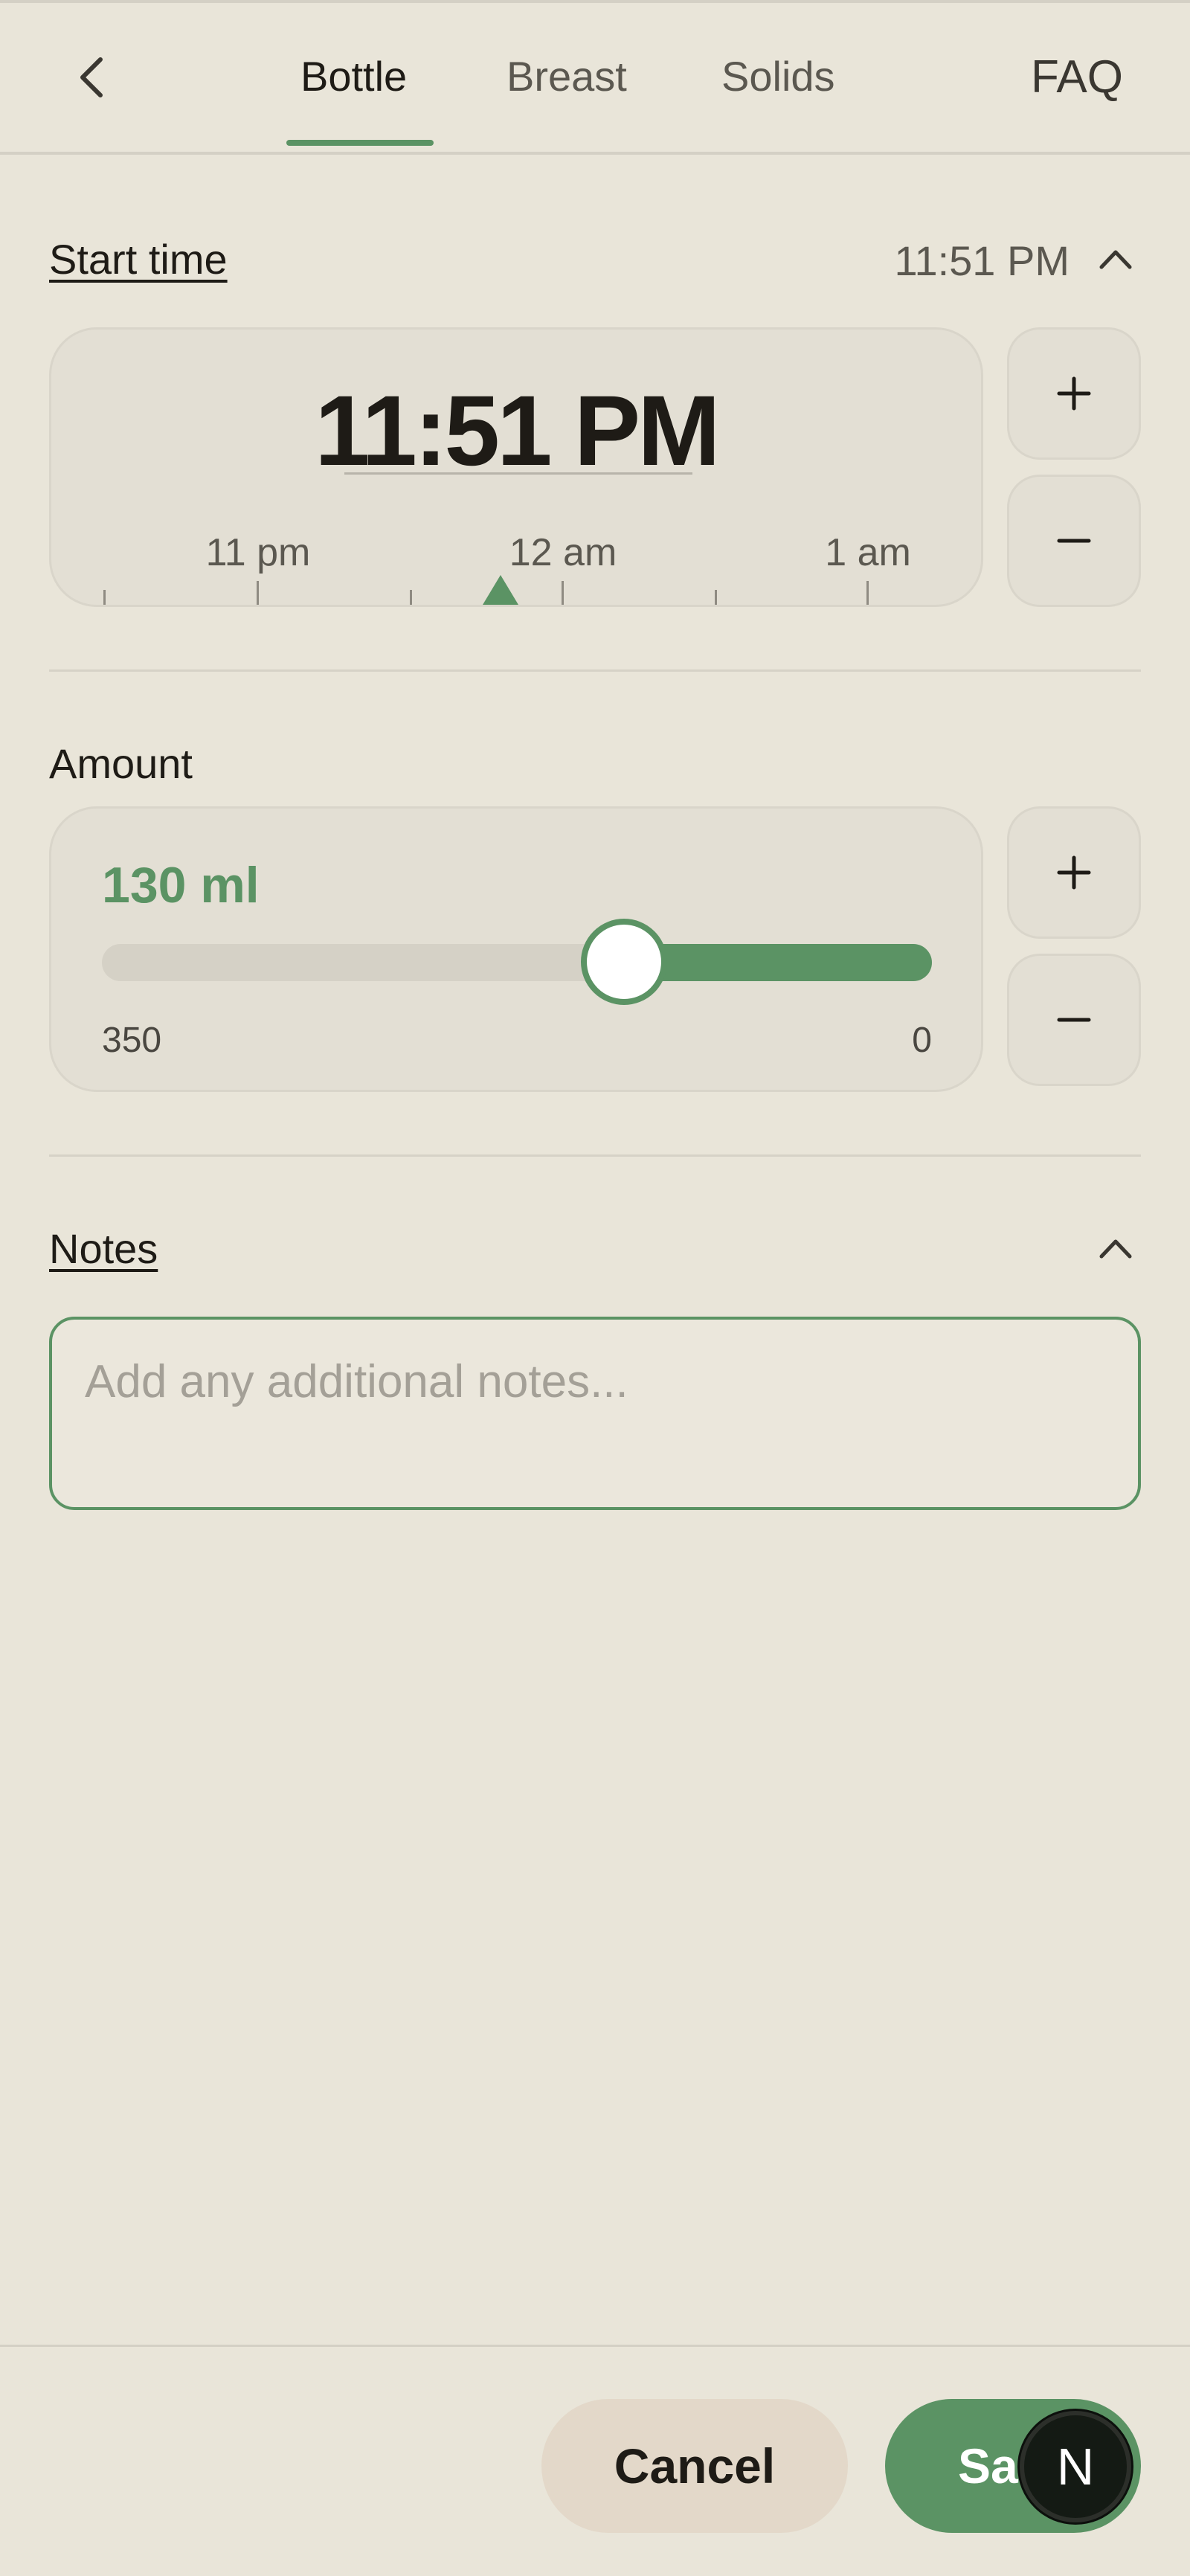 This screenshot has width=1190, height=2576. What do you see at coordinates (132, 1040) in the screenshot?
I see `amount-range-max-label: 350` at bounding box center [132, 1040].